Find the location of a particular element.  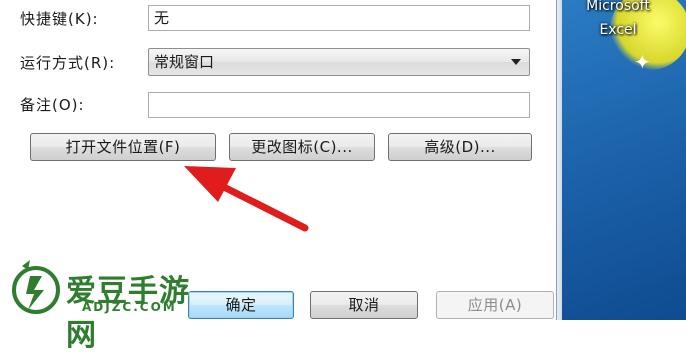

watermark: 爱豆手游网 ADJZC.COM is located at coordinates (113, 304).